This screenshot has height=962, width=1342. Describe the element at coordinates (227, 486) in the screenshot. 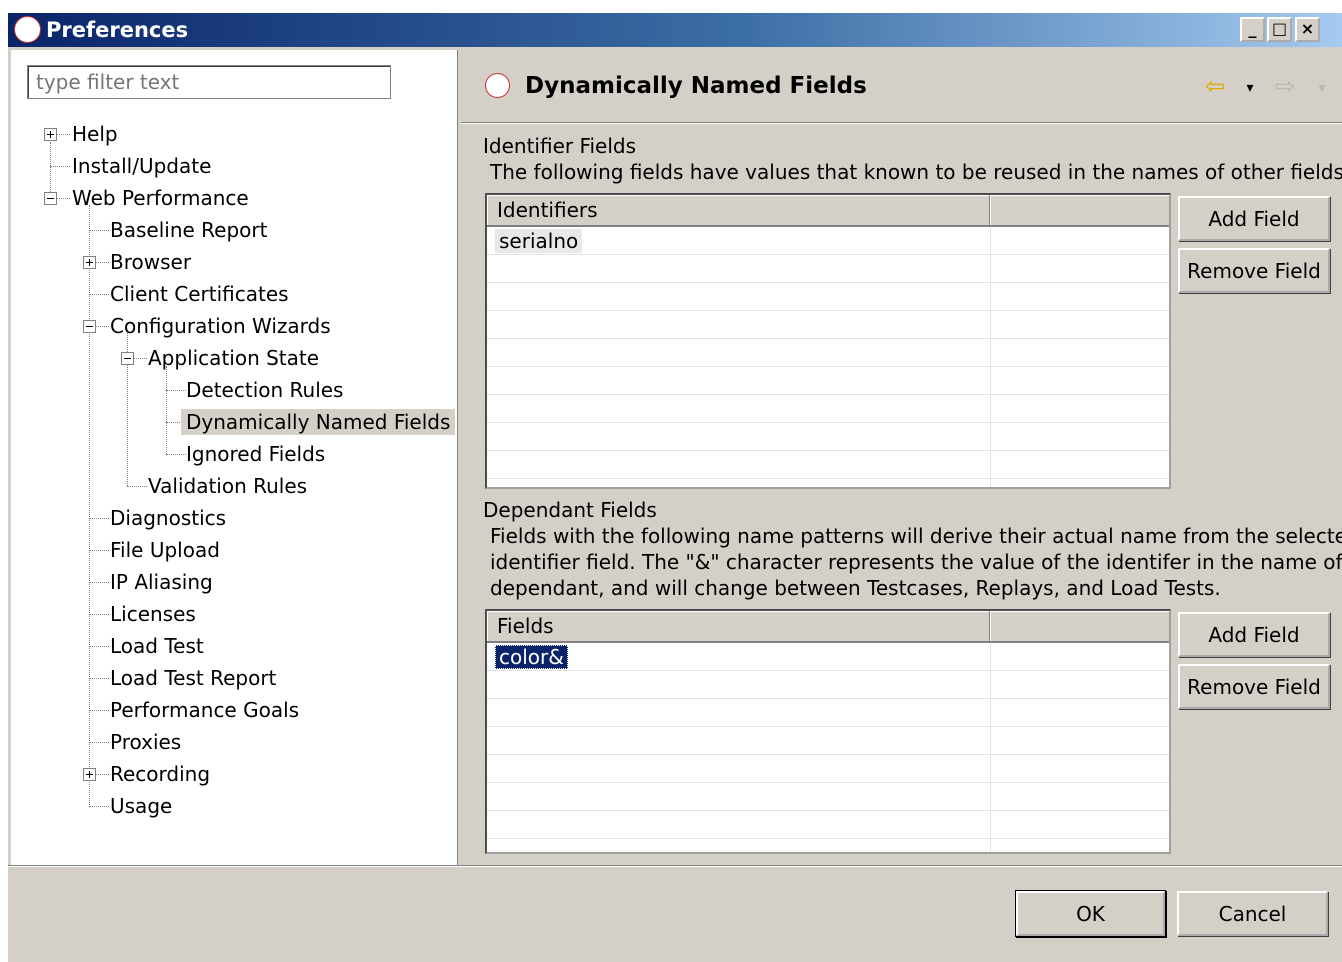

I see `tree-item-validation-rules: Validation Rules` at that location.